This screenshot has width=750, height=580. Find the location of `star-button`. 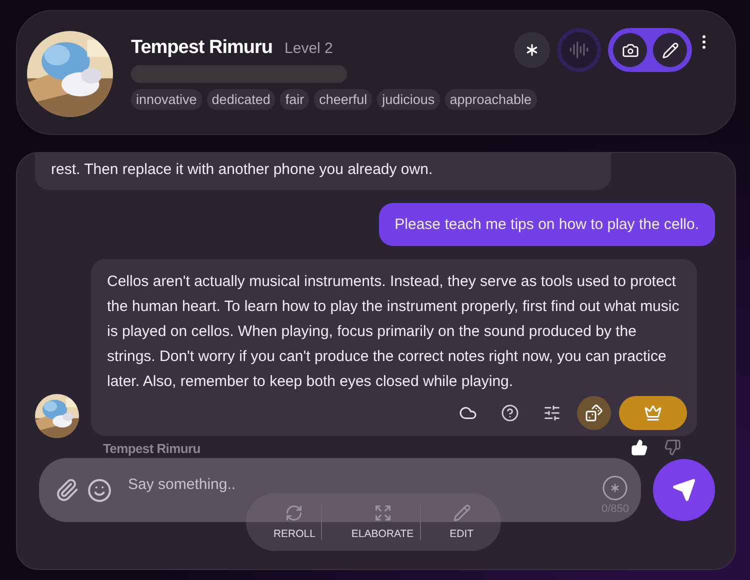

star-button is located at coordinates (615, 488).